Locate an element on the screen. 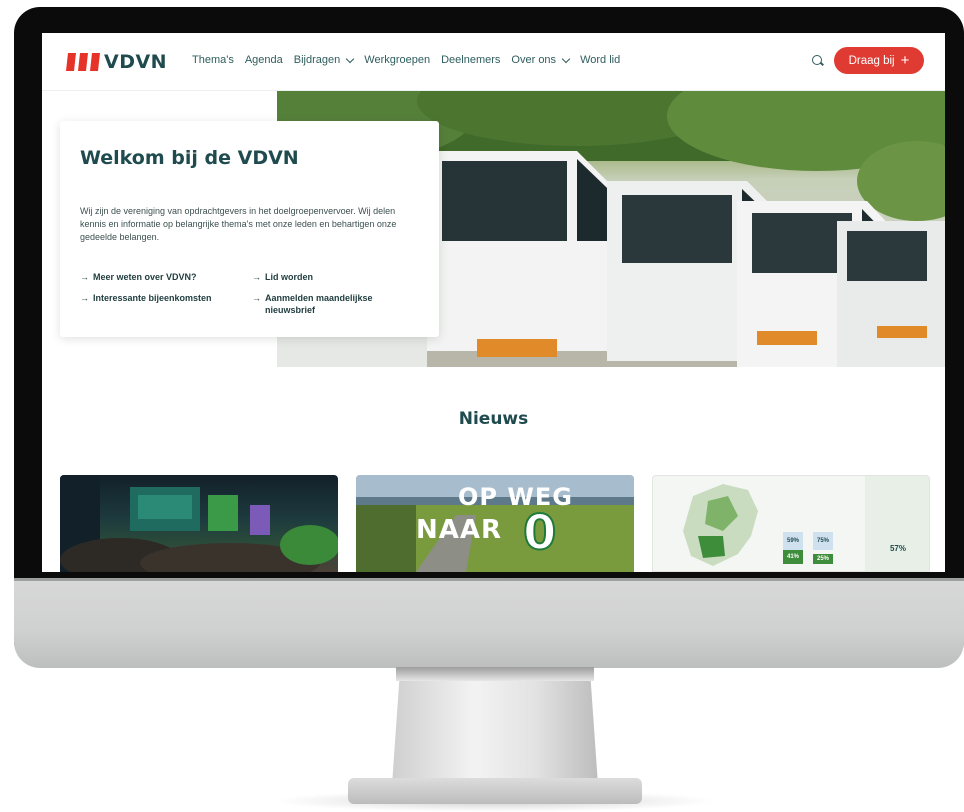 This screenshot has height=812, width=964. nav-item-deelnemers: Deelnemers is located at coordinates (470, 60).